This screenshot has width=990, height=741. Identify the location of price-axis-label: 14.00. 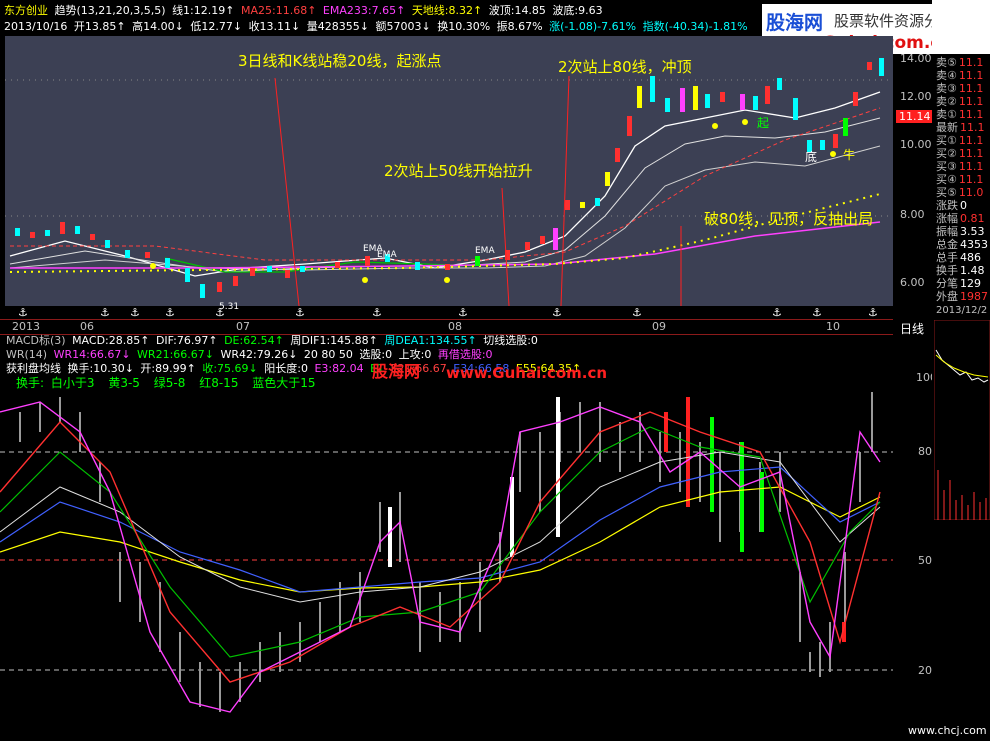
(916, 58).